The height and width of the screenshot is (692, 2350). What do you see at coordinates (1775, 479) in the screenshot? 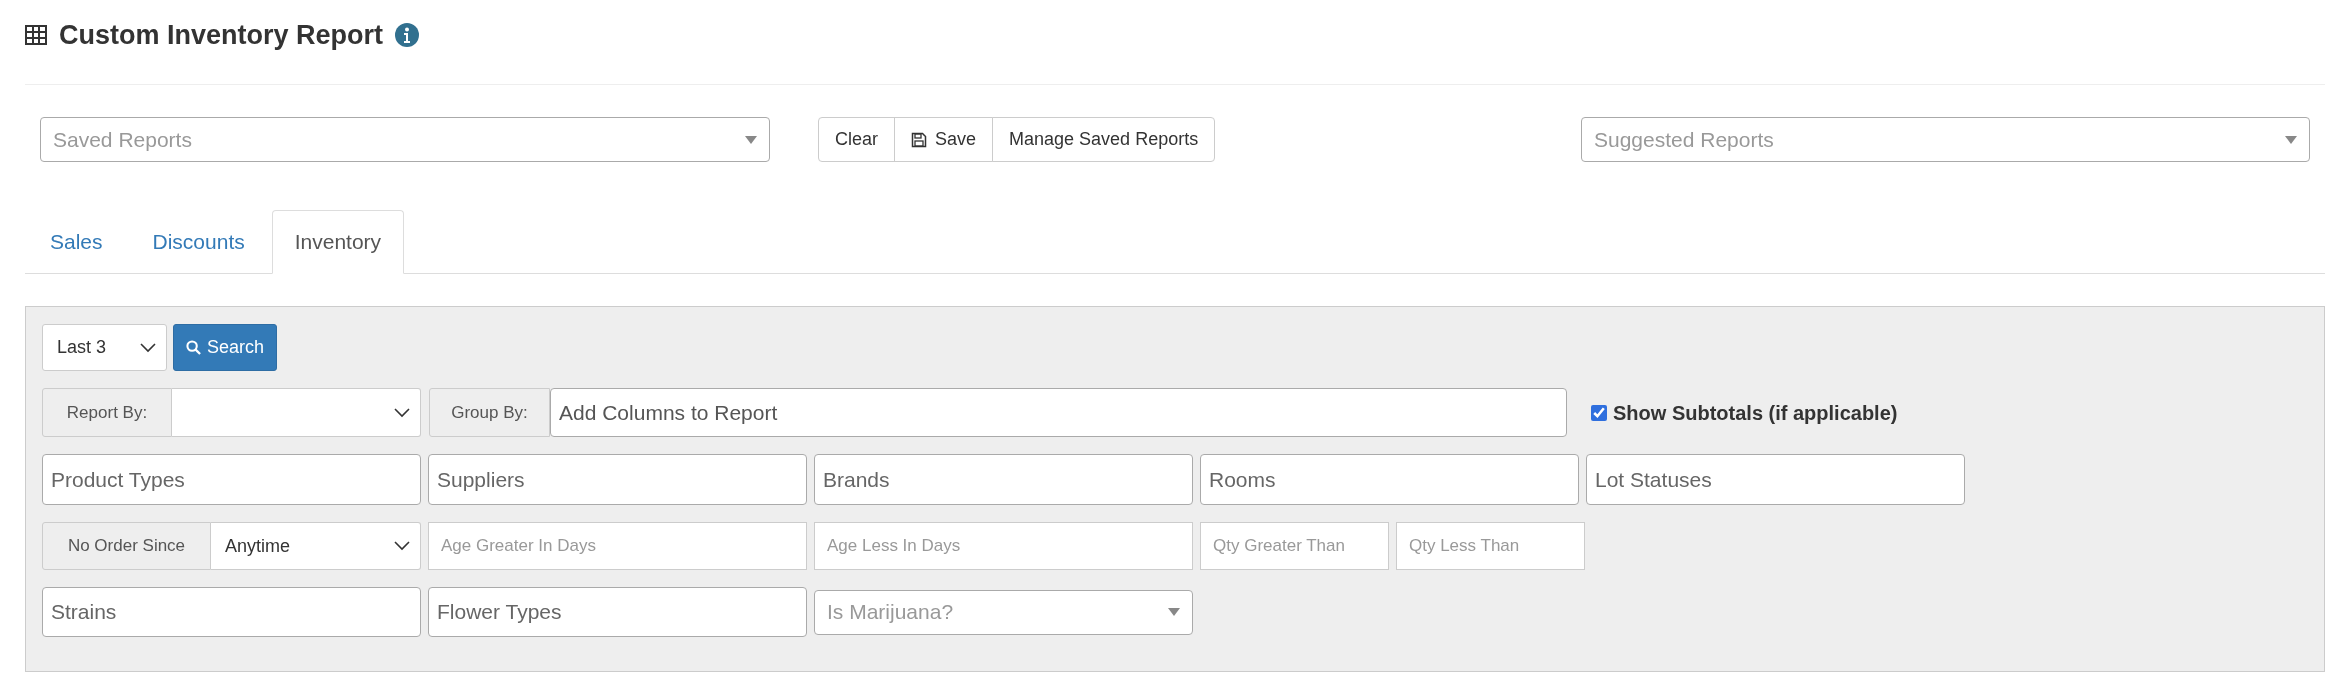
I see `multi-select-field: Lot Statuses` at bounding box center [1775, 479].